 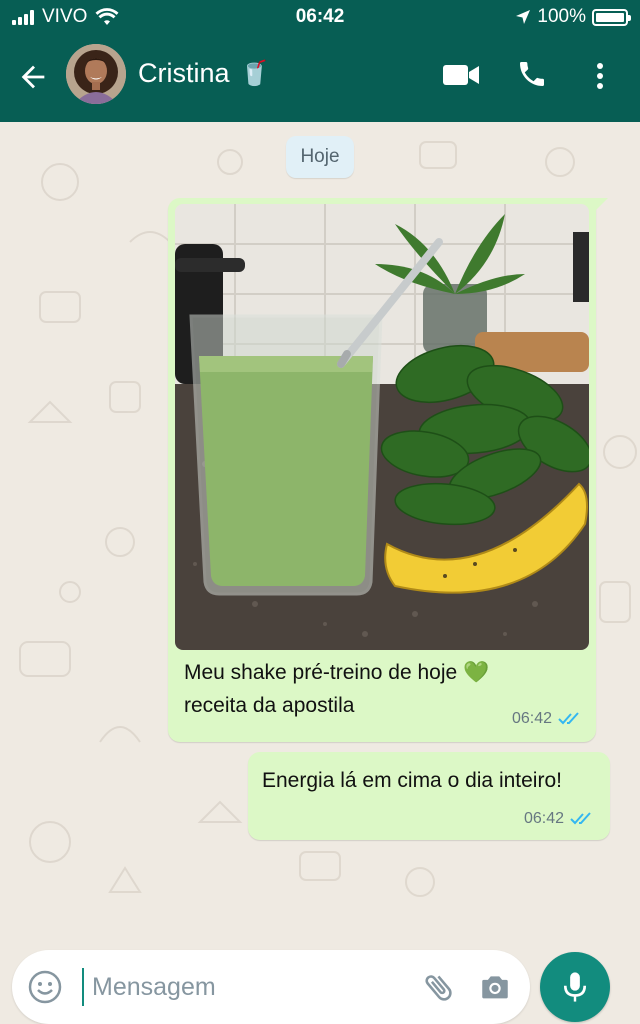 I want to click on chat-header: Cristina 🥤, so click(x=320, y=78).